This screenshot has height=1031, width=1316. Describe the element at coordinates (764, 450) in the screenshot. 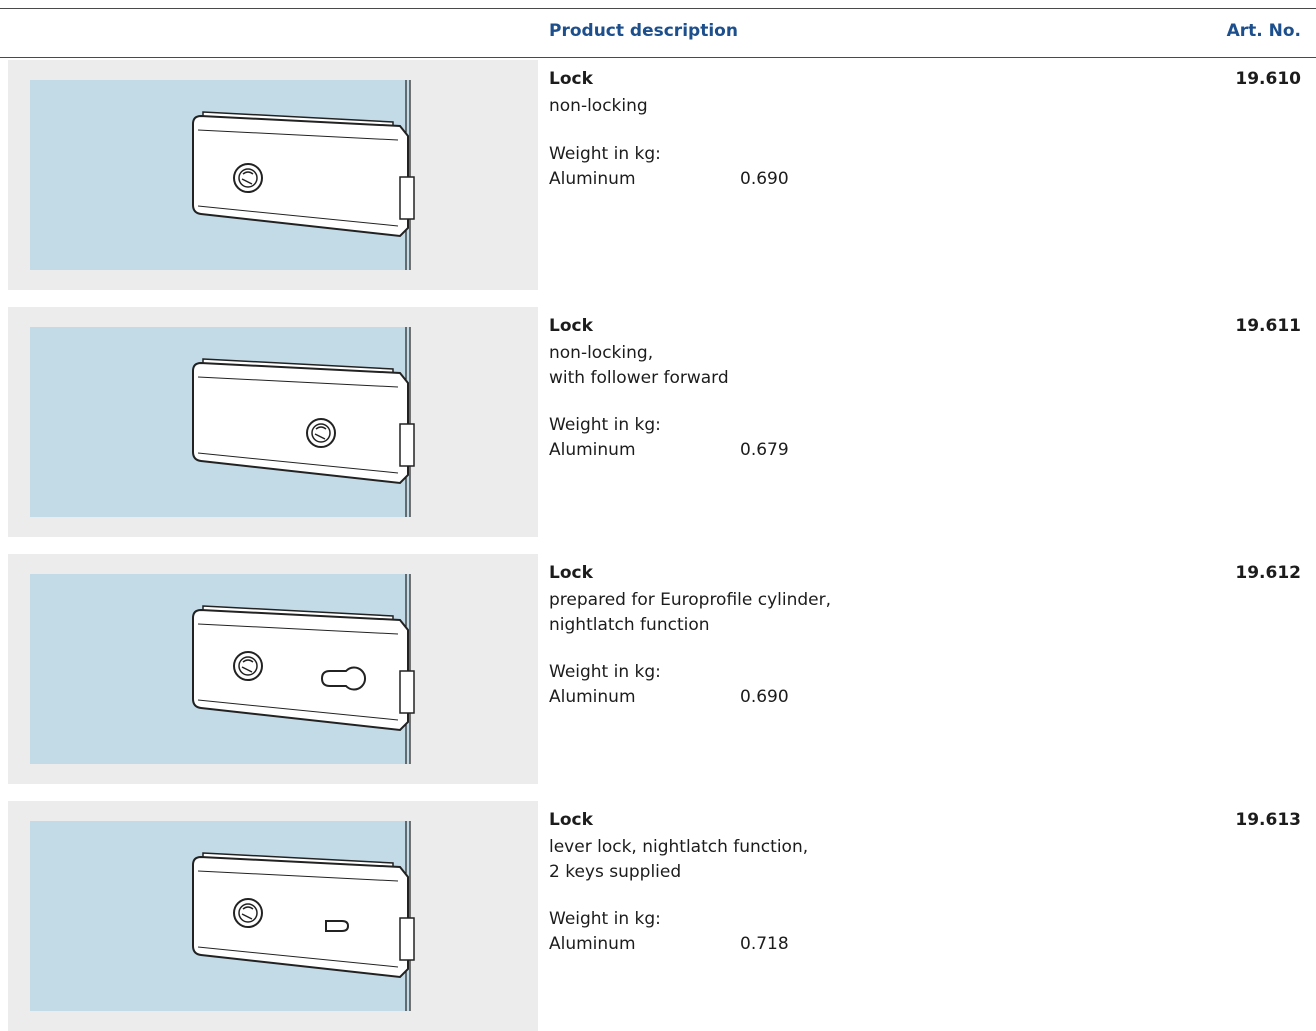

I see `weight-value: 0.679` at that location.